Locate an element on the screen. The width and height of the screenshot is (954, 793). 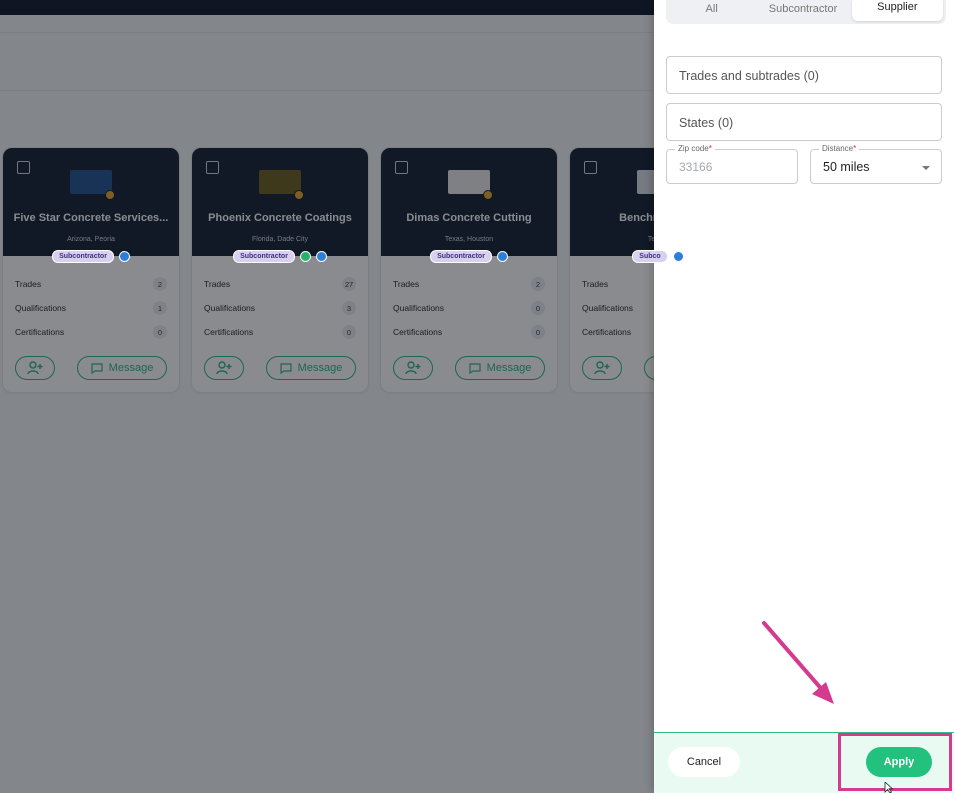
badge-row: Subco is located at coordinates (658, 256).